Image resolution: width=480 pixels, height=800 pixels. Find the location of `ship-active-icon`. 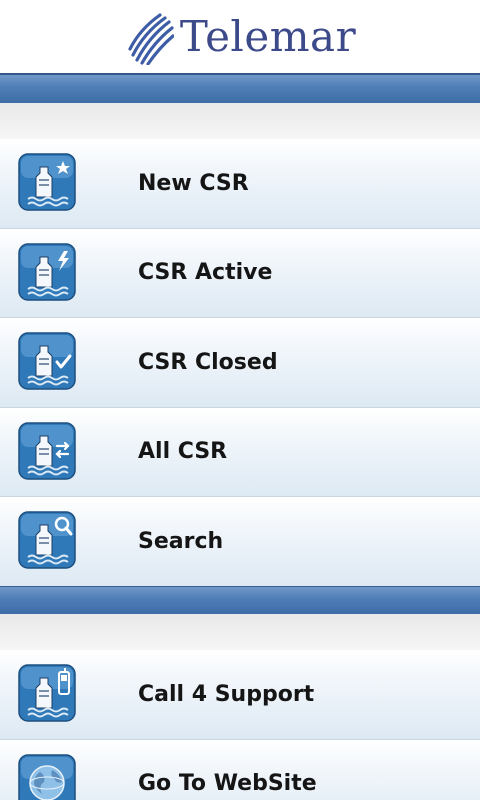

ship-active-icon is located at coordinates (47, 271).